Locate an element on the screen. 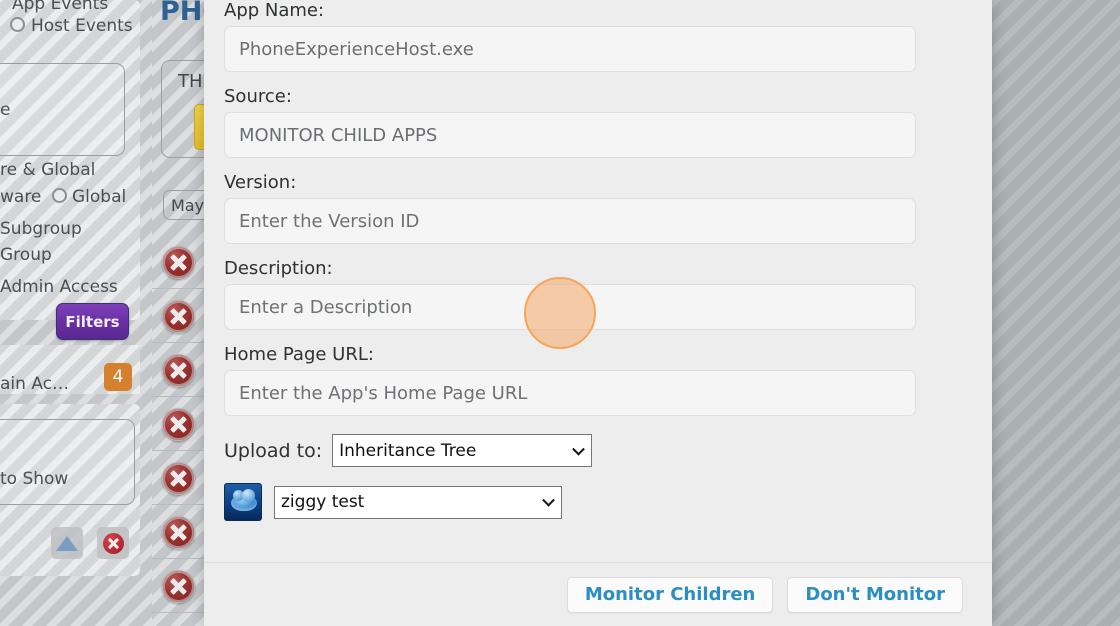  label-description: Description: is located at coordinates (278, 268).